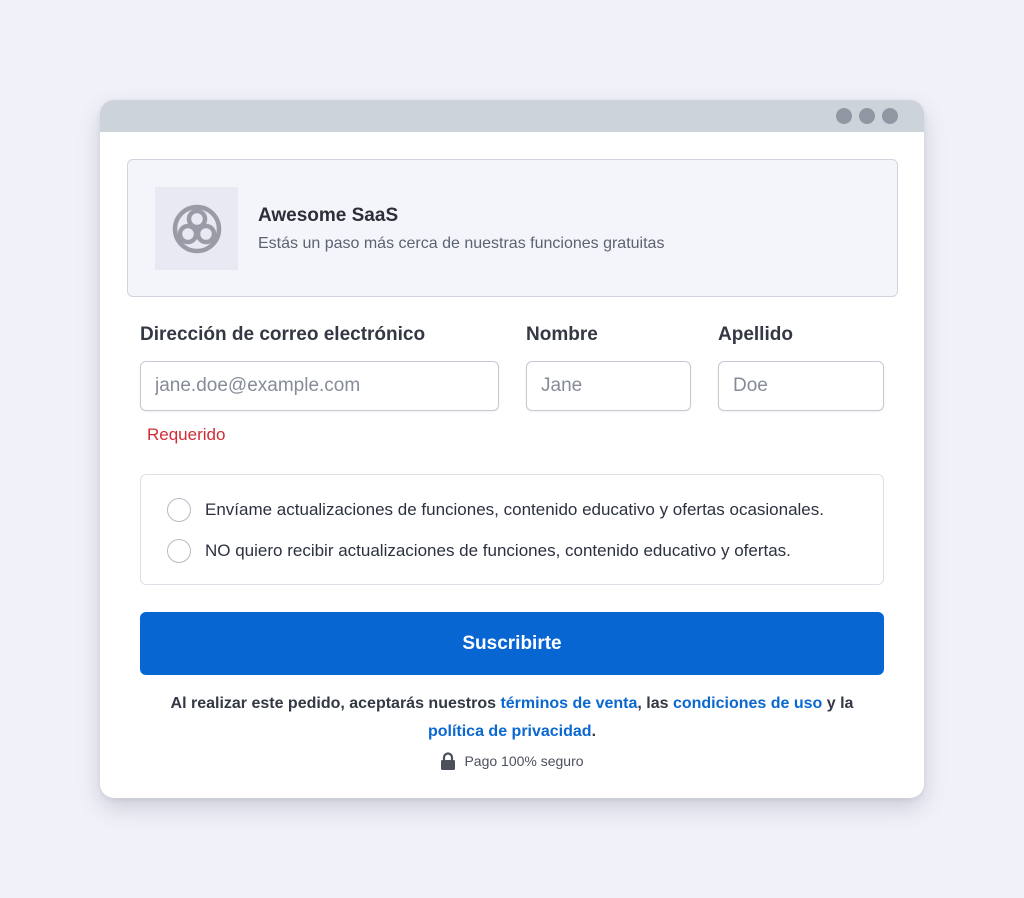  I want to click on triple-circle-logo-icon, so click(196, 228).